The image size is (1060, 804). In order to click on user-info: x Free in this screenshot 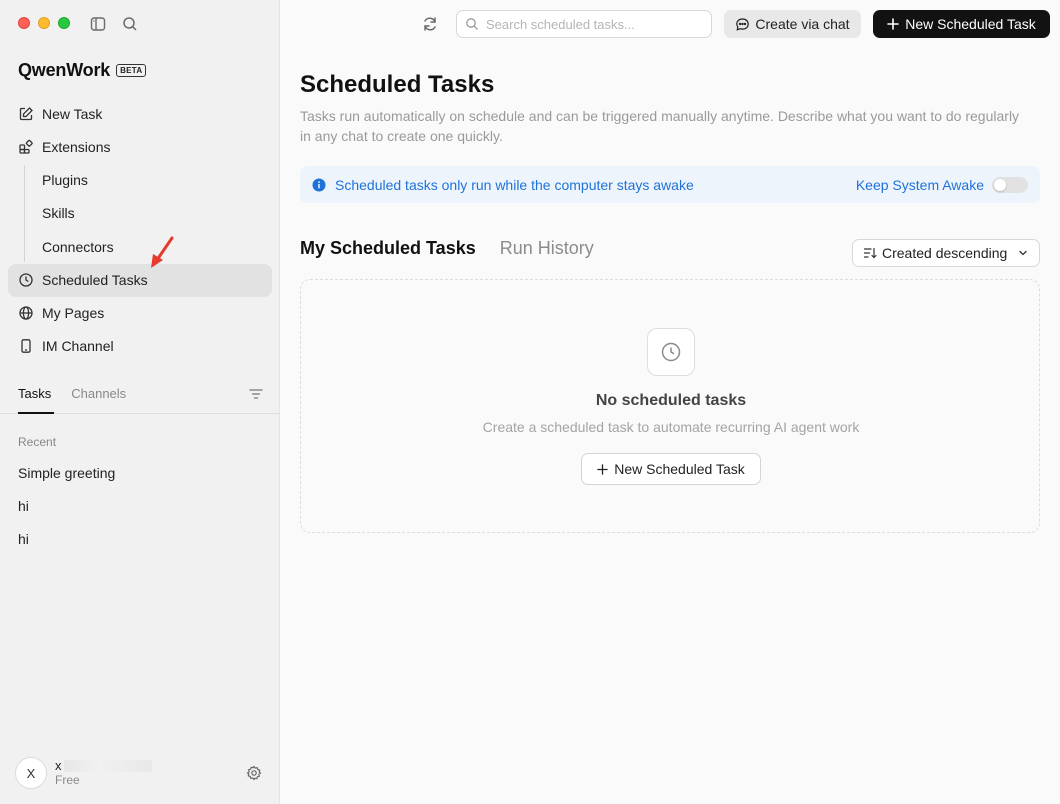, I will do `click(103, 773)`.